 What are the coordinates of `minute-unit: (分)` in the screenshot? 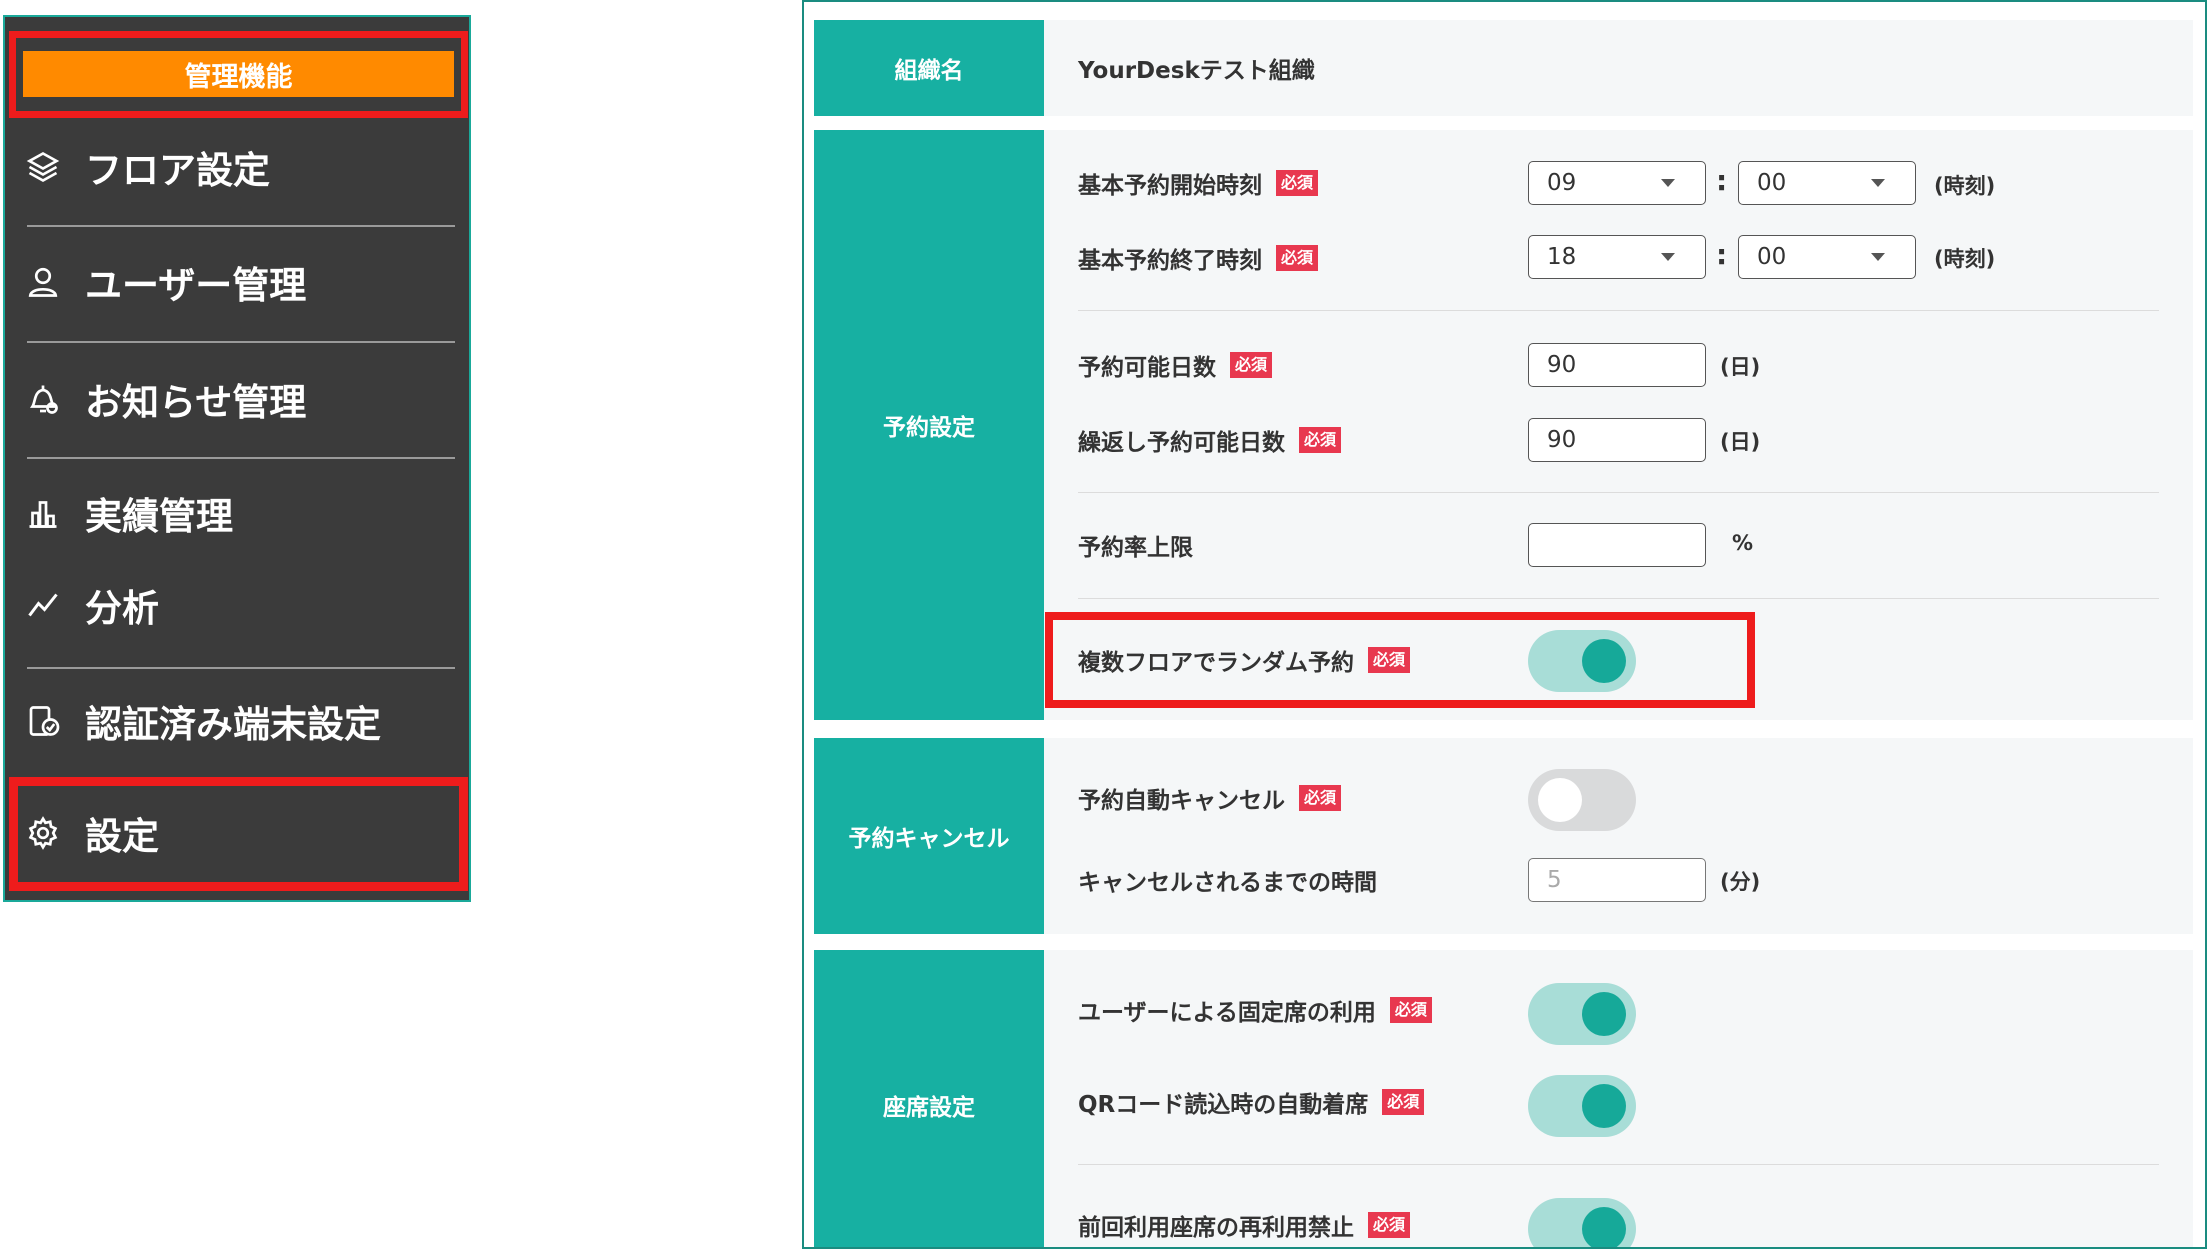 It's located at (1740, 882).